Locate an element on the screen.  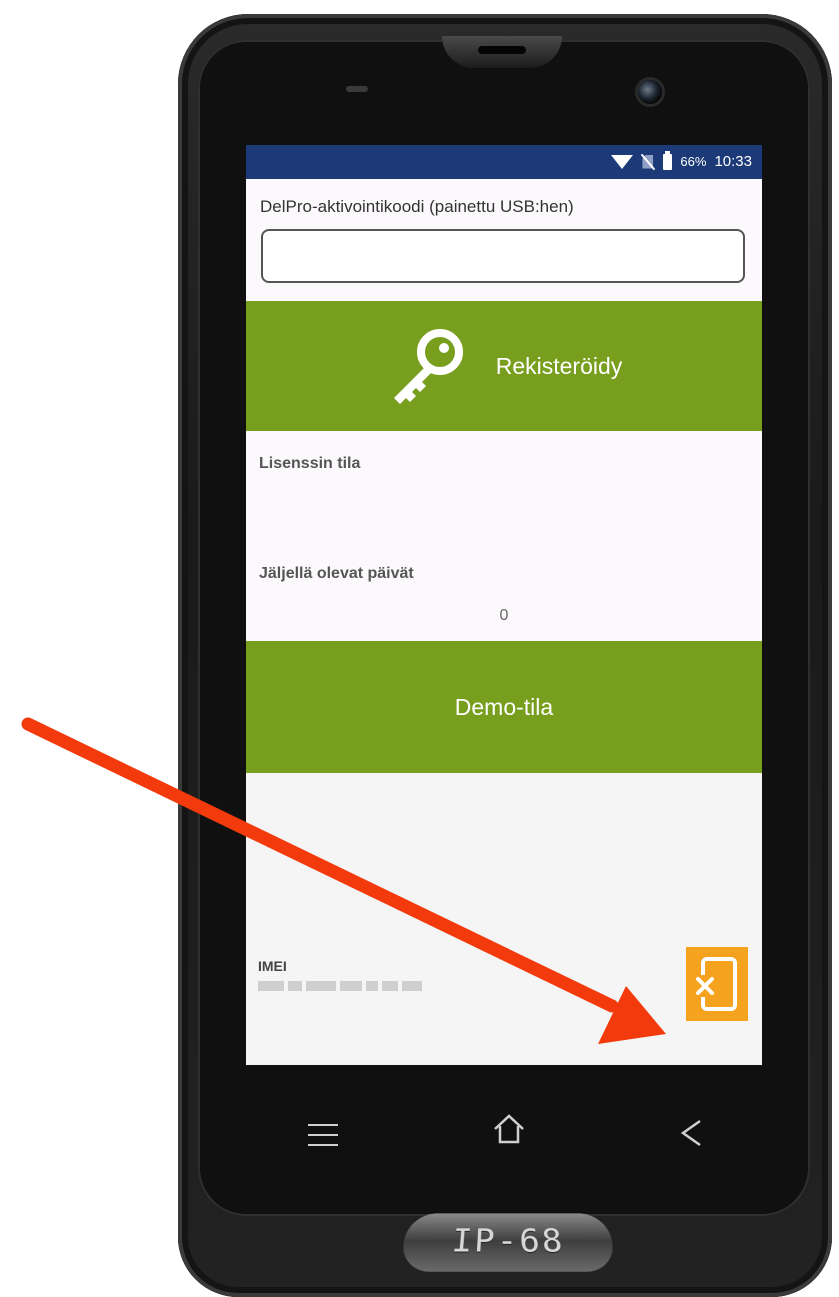
license-status-label: Lisenssin tila is located at coordinates (310, 463).